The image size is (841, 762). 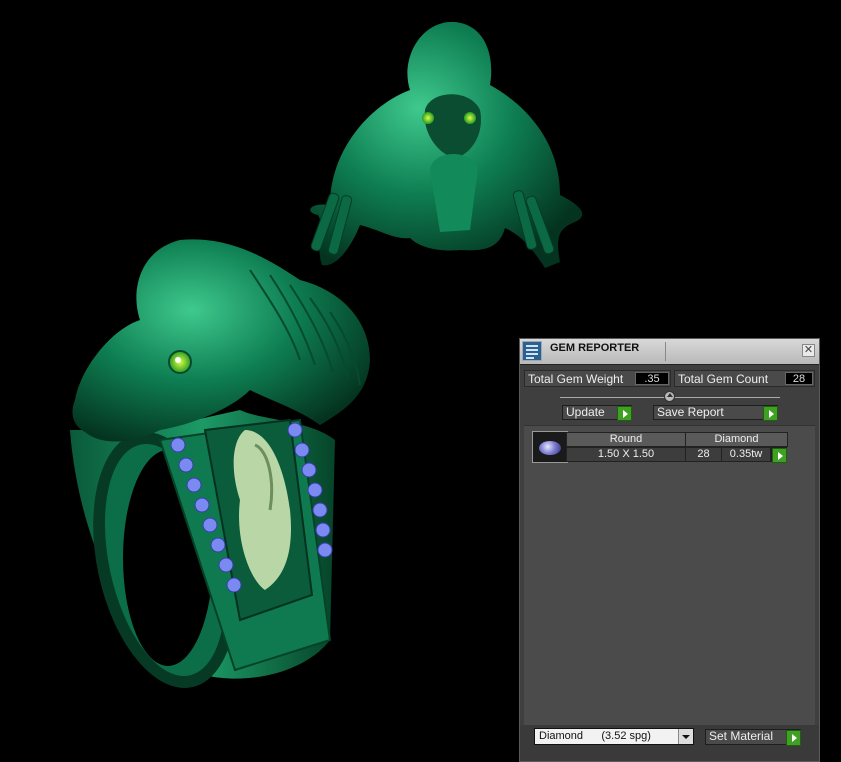 I want to click on total-gem-count-field: Total Gem Count 28, so click(x=744, y=378).